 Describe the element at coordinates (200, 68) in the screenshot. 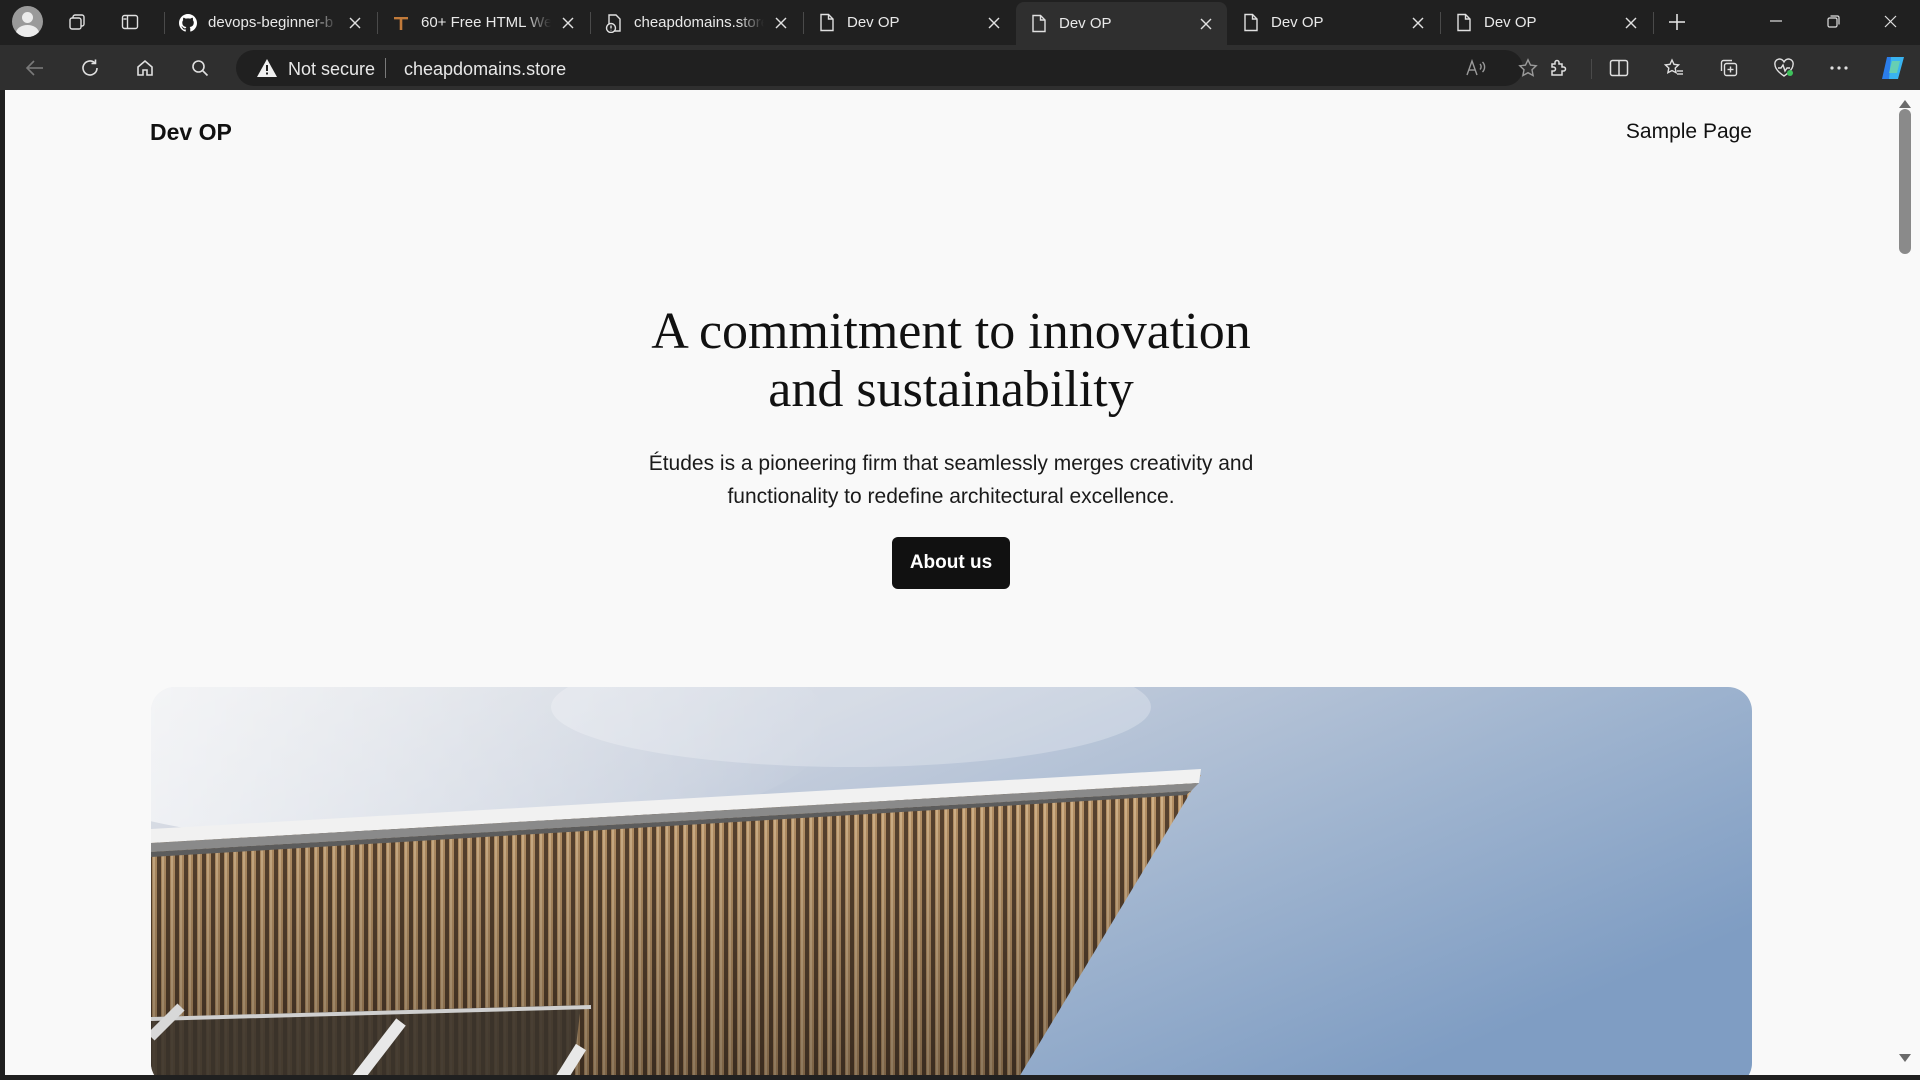

I see `search-icon` at that location.